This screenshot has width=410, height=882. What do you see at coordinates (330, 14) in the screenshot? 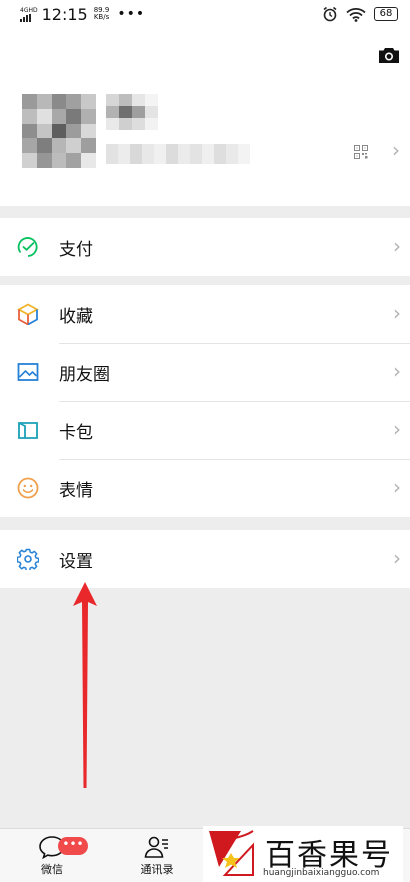
I see `alarm-icon` at bounding box center [330, 14].